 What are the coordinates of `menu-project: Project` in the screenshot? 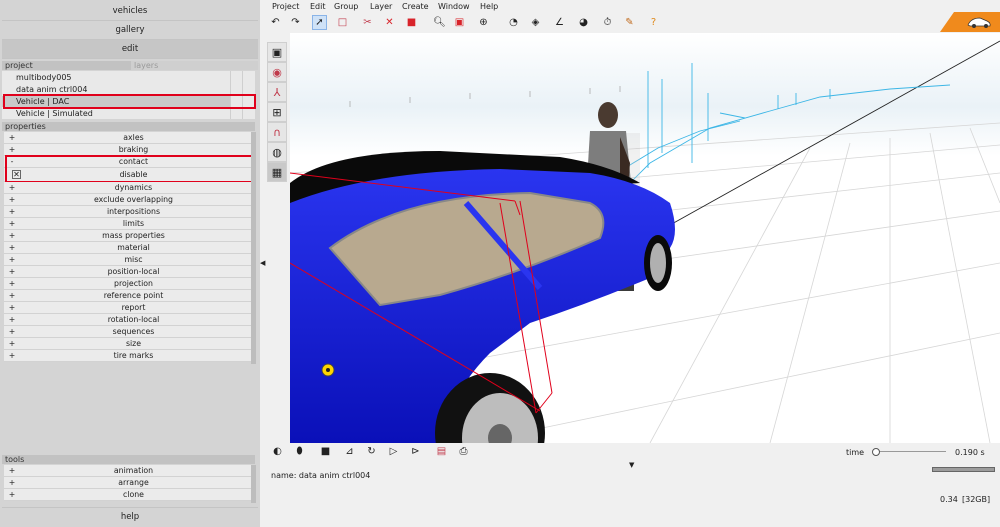 It's located at (285, 6).